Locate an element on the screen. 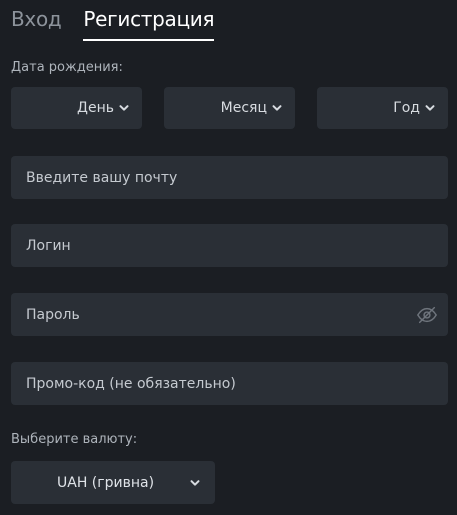  email-field: Введите вашу почту is located at coordinates (229, 177).